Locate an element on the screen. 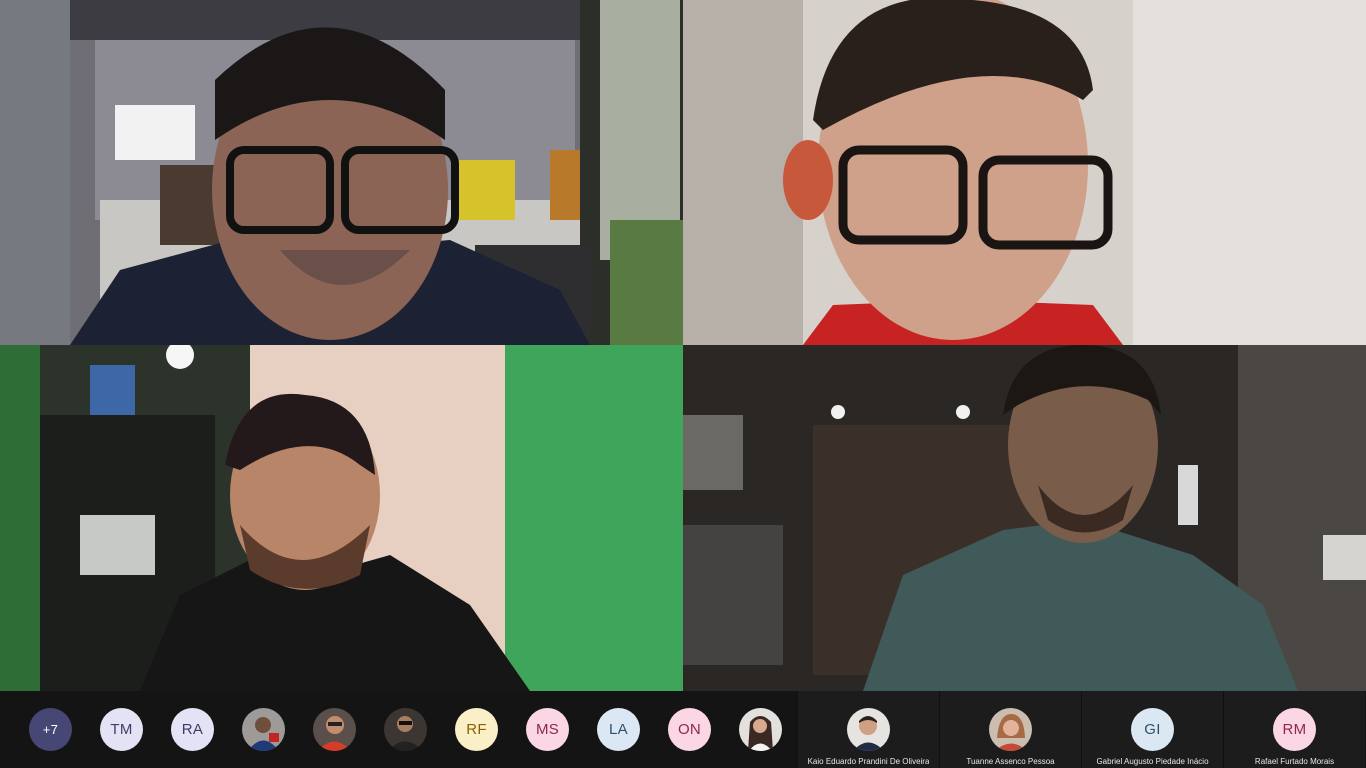 The height and width of the screenshot is (768, 1366). named-participant-tile-2: Tuanne Assenco Pessoa is located at coordinates (1010, 729).